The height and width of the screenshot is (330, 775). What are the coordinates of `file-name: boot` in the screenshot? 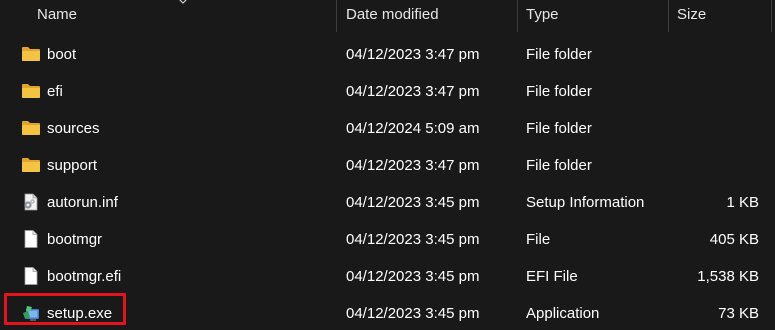 It's located at (62, 54).